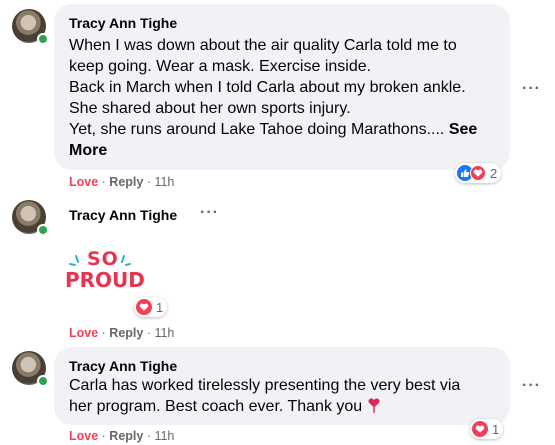 The width and height of the screenshot is (555, 445). What do you see at coordinates (289, 150) in the screenshot?
I see `see-more-link: More` at bounding box center [289, 150].